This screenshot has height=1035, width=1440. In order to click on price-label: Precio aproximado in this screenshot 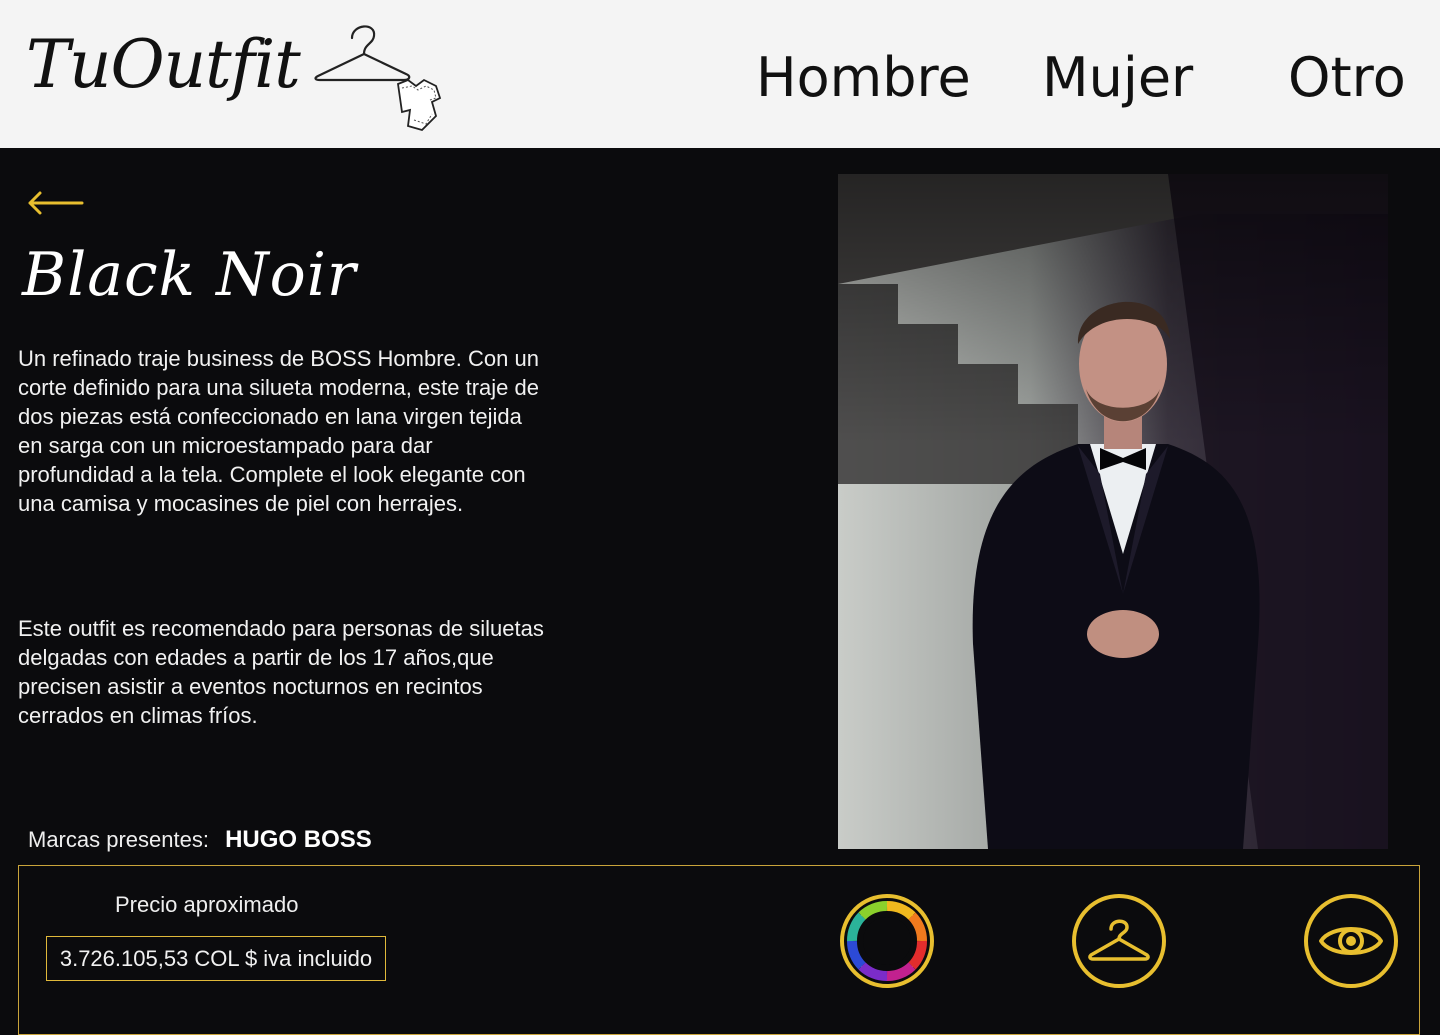, I will do `click(207, 904)`.